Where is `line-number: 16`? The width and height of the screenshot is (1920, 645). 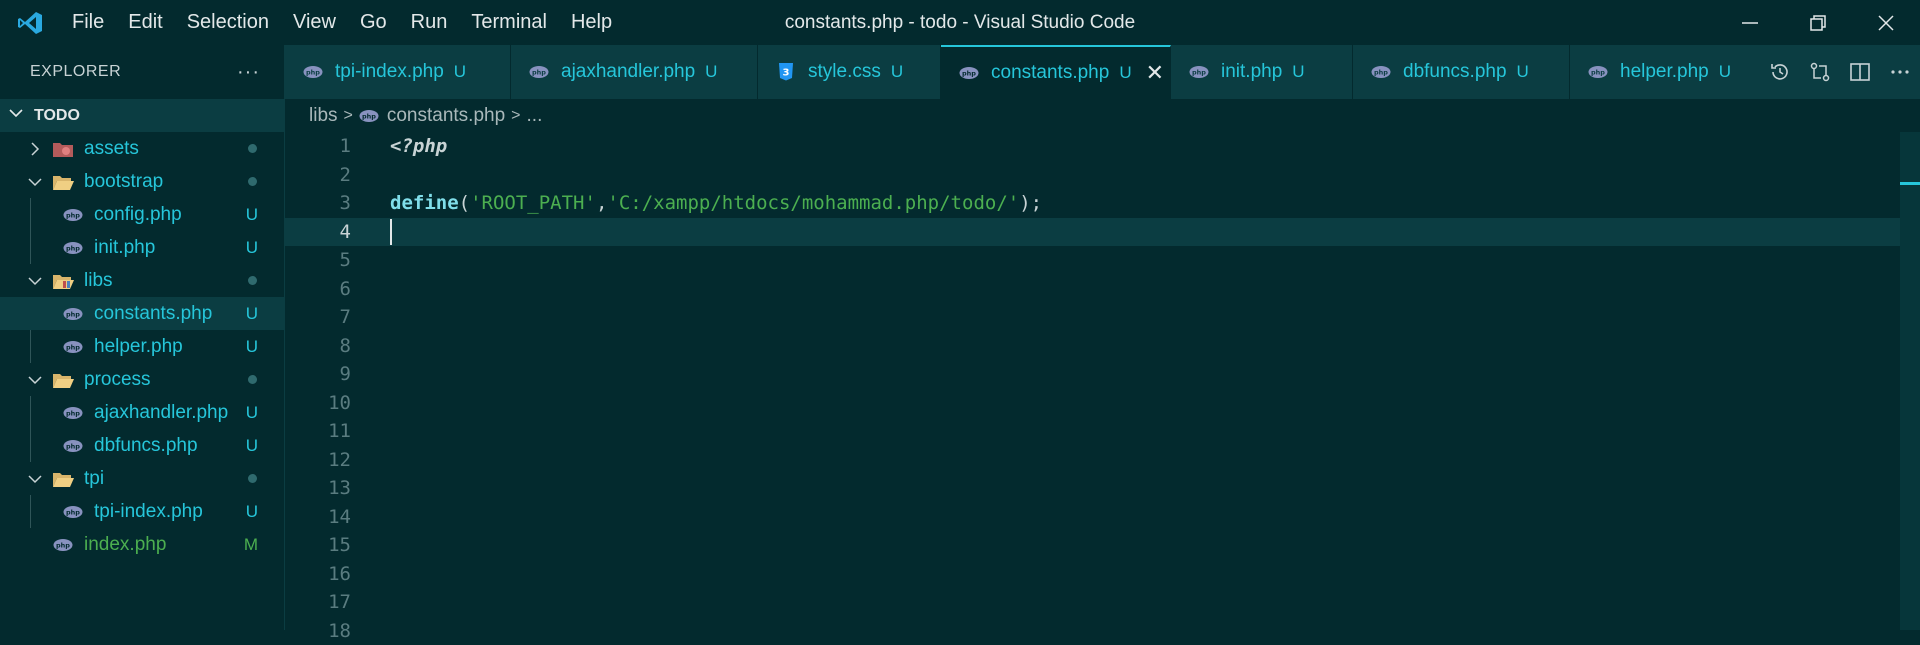
line-number: 16 is located at coordinates (339, 573).